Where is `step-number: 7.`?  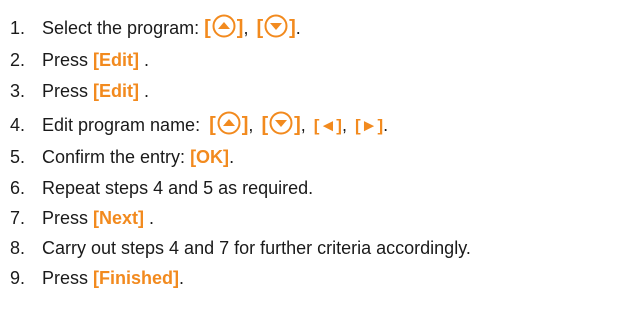
step-number: 7. is located at coordinates (18, 218).